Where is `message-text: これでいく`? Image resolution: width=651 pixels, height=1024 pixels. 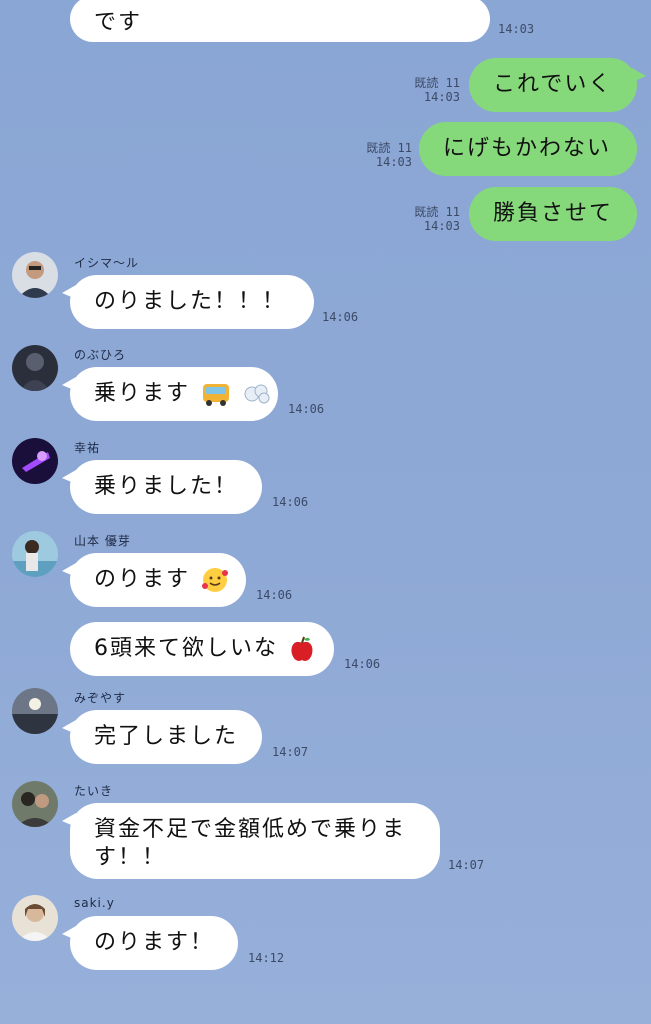
message-text: これでいく is located at coordinates (553, 84).